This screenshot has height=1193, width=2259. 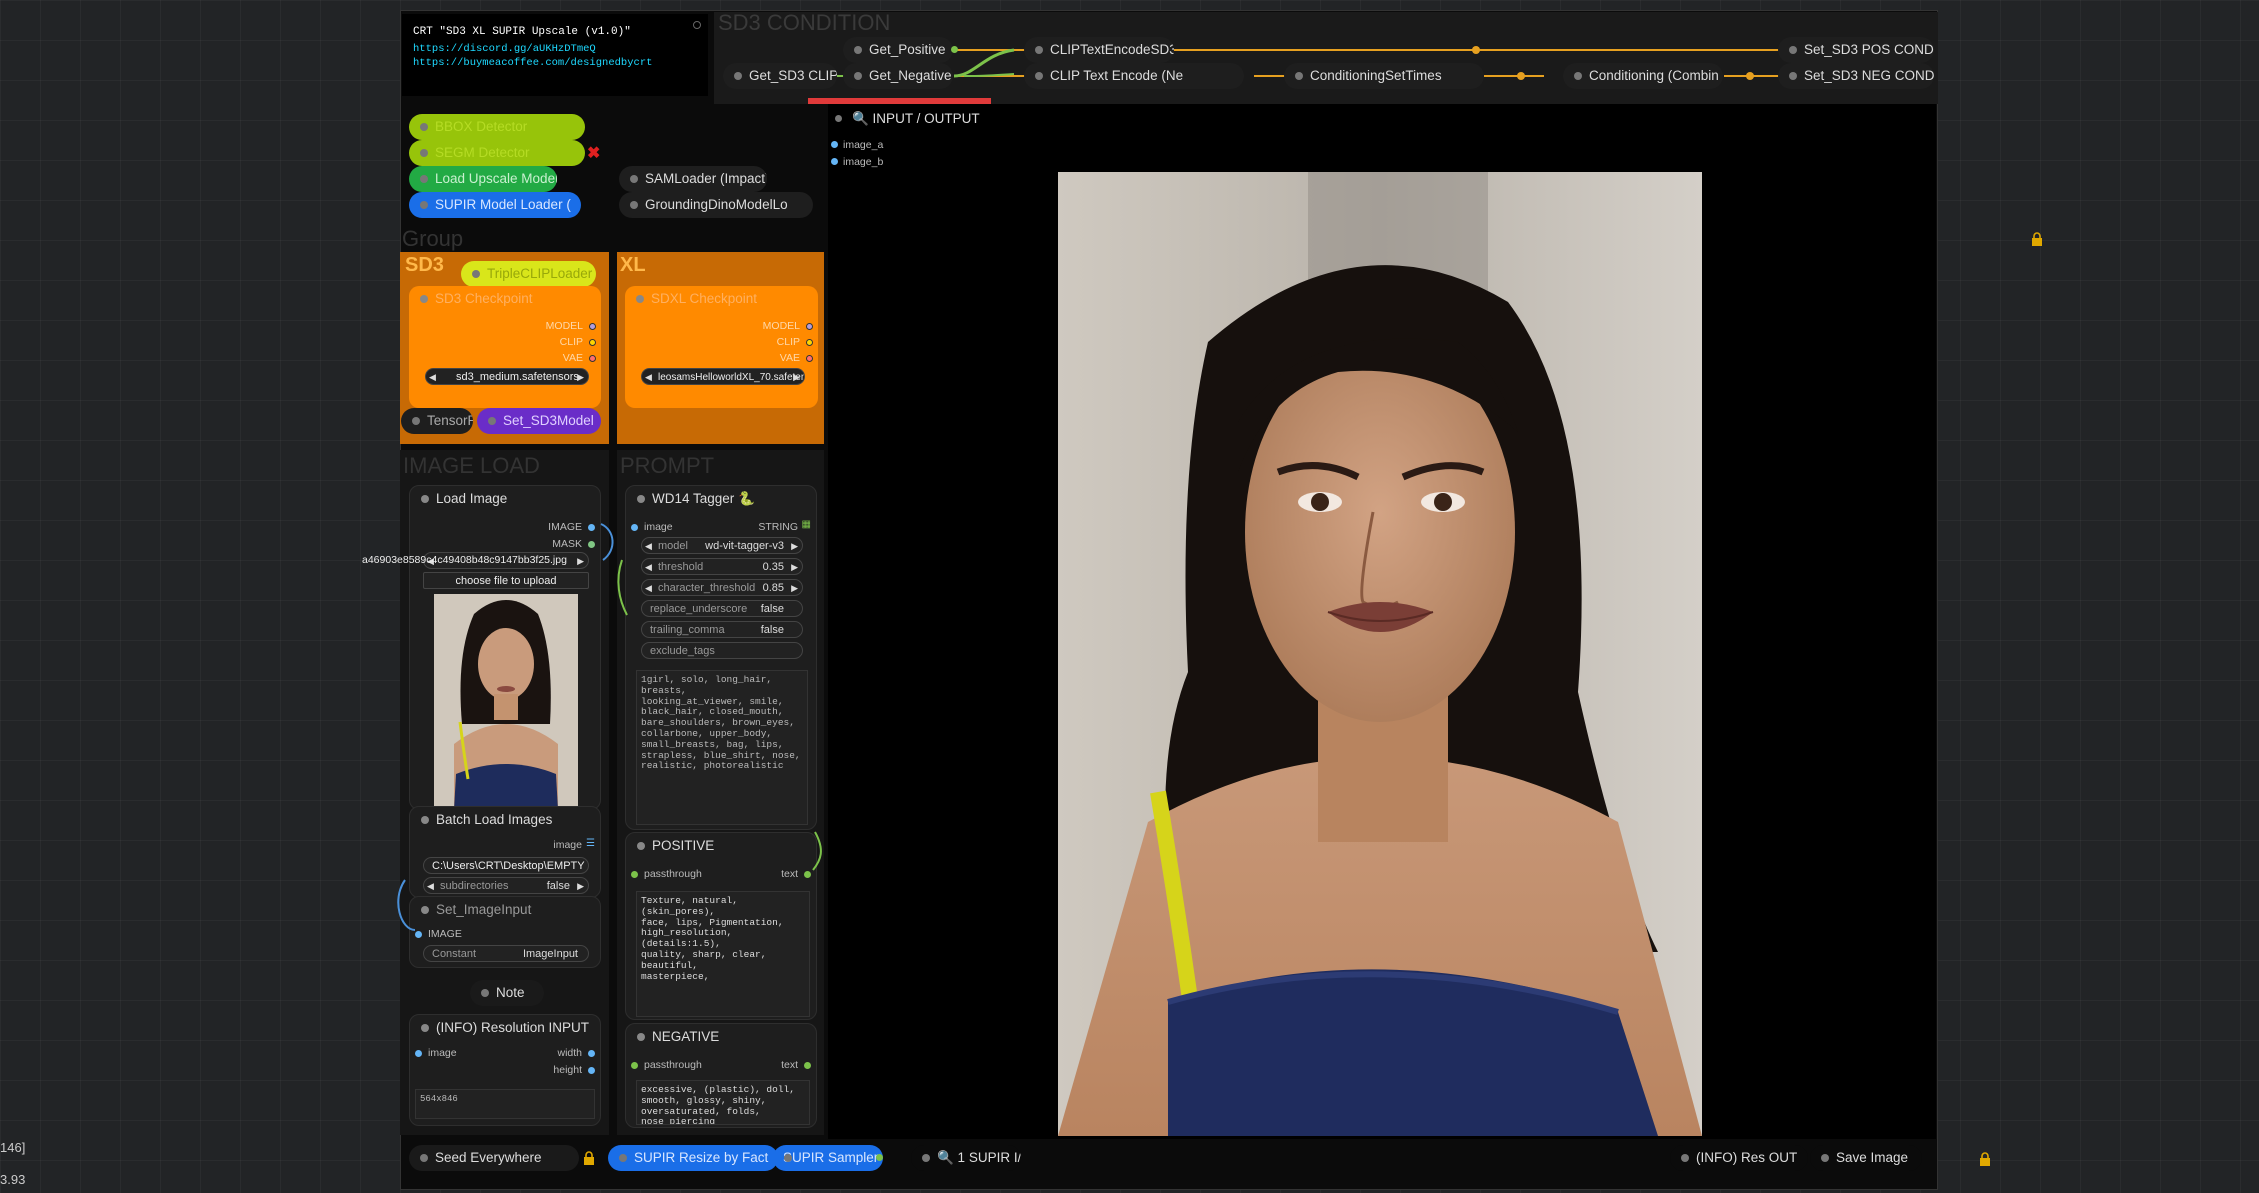 What do you see at coordinates (539, 421) in the screenshot?
I see `set-sd3model-node: Set_SD3Model` at bounding box center [539, 421].